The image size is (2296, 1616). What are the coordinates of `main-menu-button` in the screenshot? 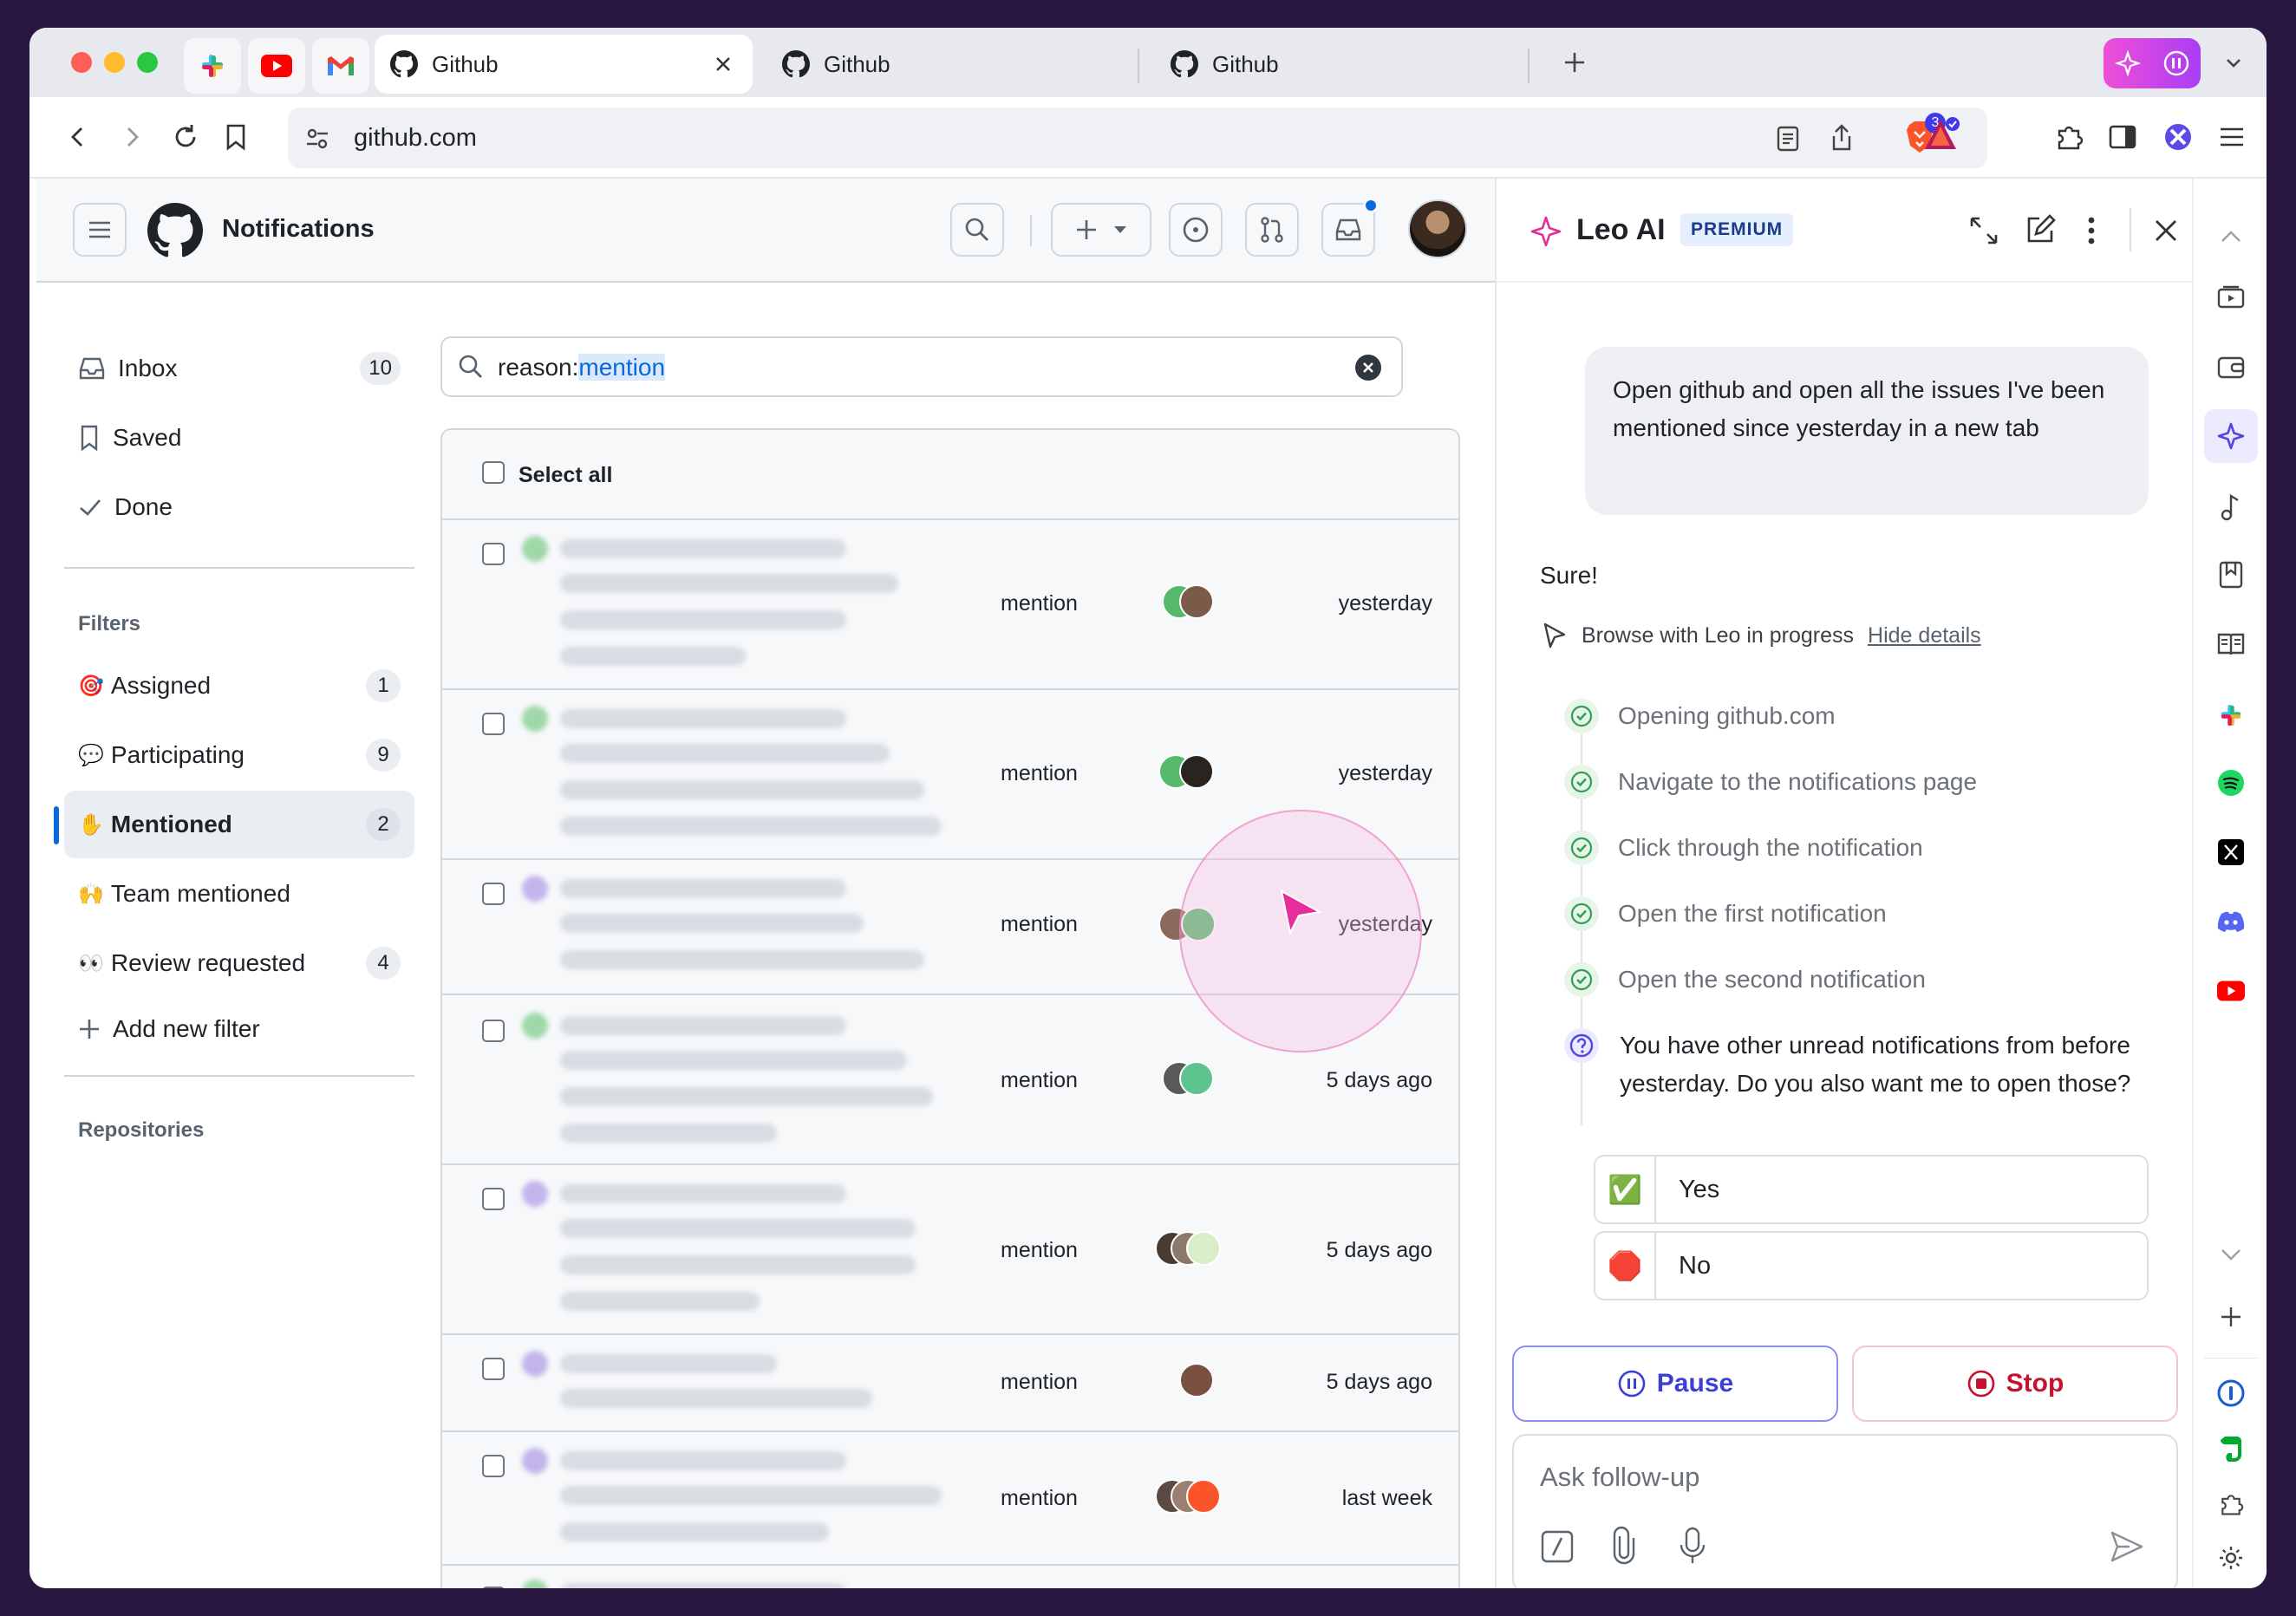 It's located at (2232, 137).